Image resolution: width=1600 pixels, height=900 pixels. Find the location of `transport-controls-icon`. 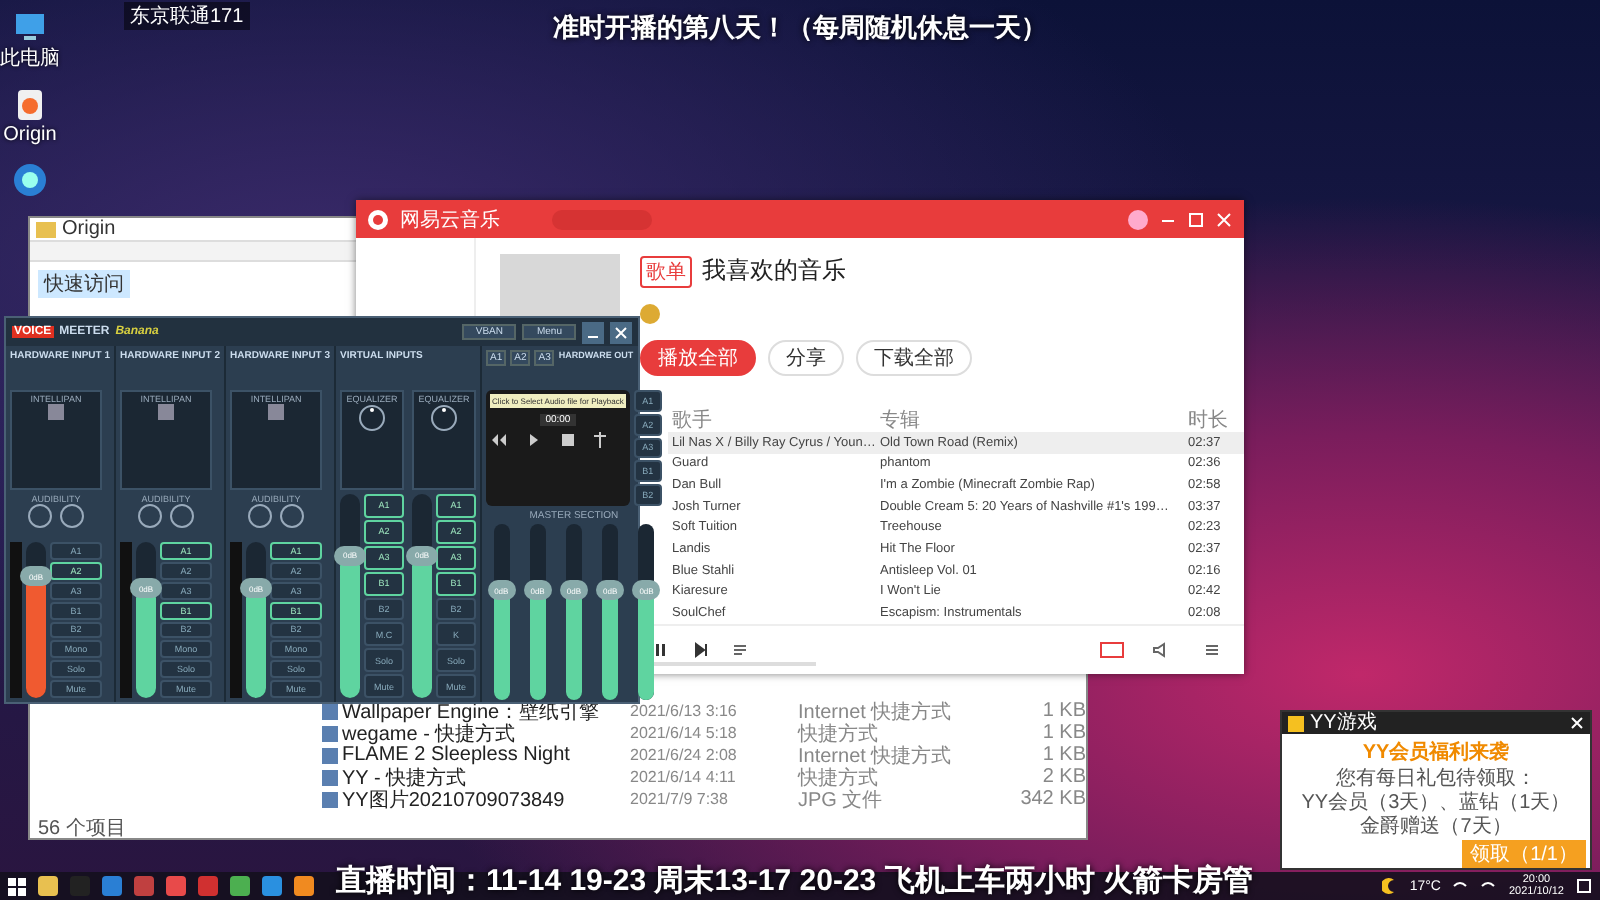

transport-controls-icon is located at coordinates (550, 440).